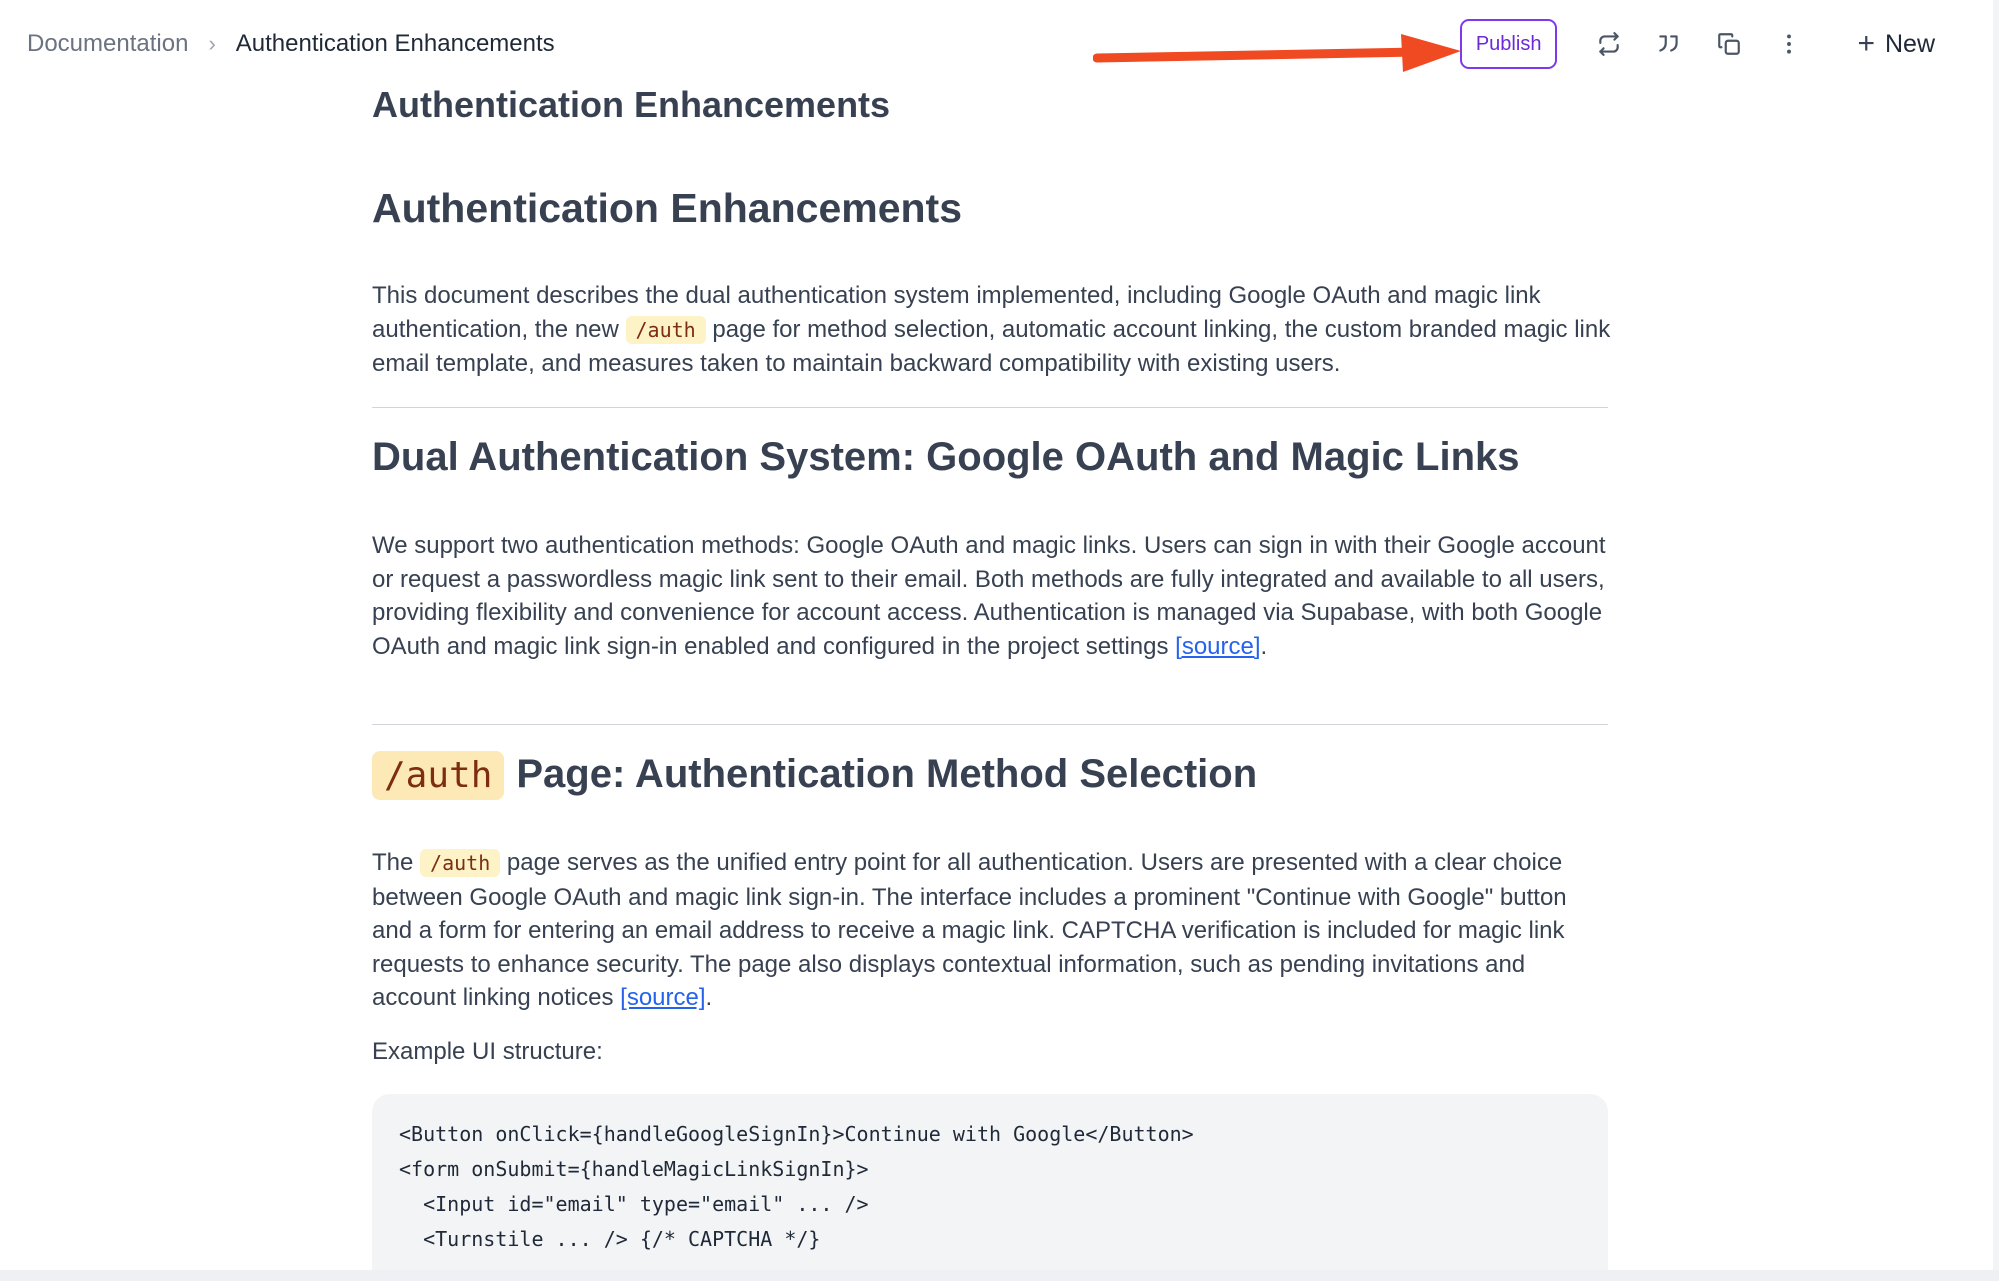  Describe the element at coordinates (1508, 44) in the screenshot. I see `publish-button: Publish` at that location.